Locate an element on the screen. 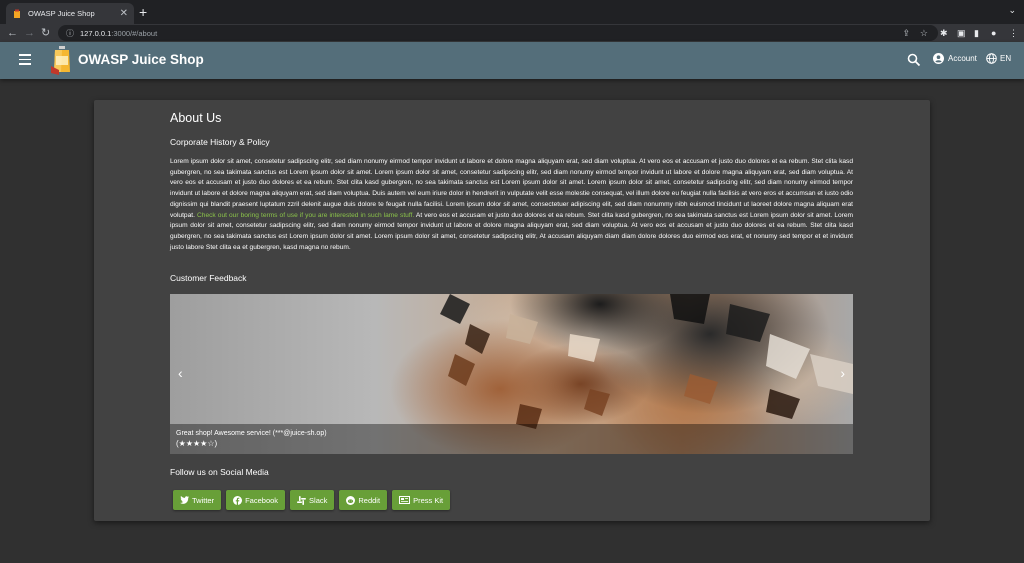 The image size is (1024, 563). reload-icon: ↻ is located at coordinates (45, 33).